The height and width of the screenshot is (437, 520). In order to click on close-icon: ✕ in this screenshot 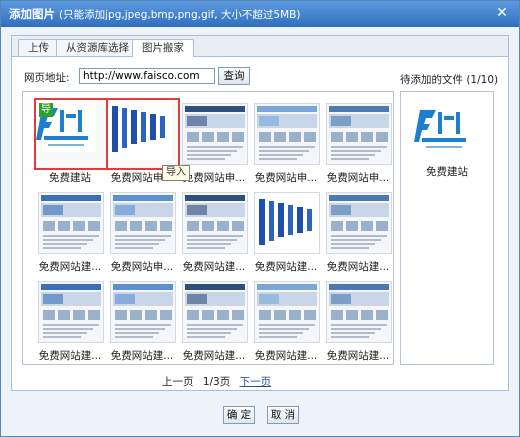, I will do `click(502, 13)`.